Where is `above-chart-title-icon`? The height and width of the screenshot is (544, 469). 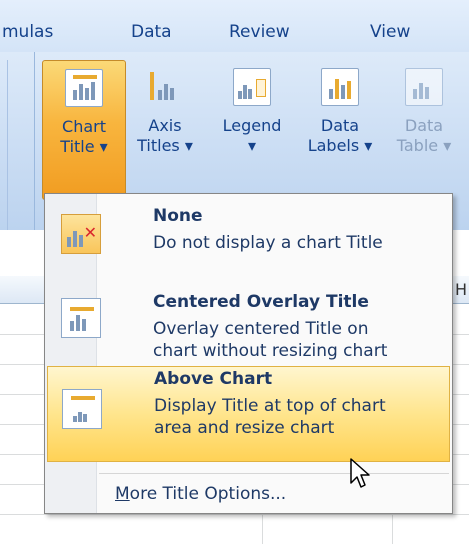 above-chart-title-icon is located at coordinates (82, 409).